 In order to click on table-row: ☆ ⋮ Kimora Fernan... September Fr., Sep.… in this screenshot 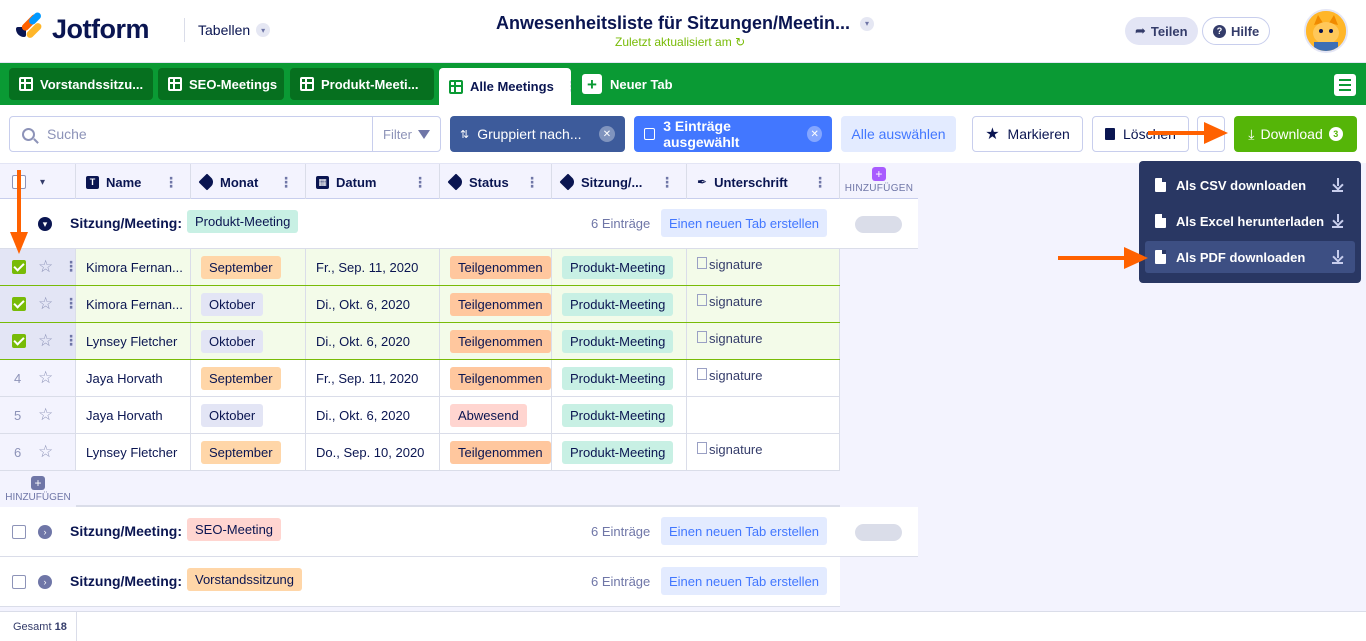, I will do `click(420, 267)`.